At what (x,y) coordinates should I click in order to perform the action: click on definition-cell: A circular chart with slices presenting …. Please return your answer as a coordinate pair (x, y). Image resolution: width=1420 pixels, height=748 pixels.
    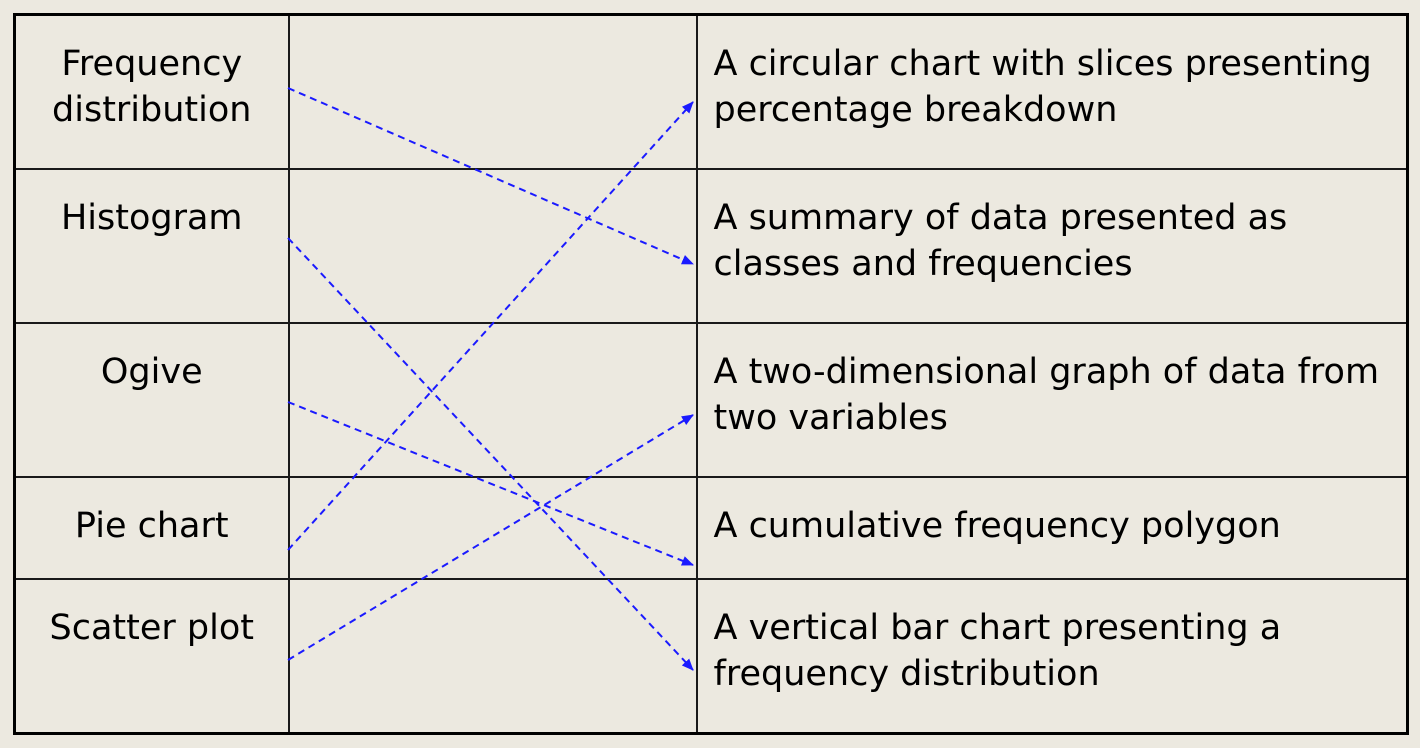
    Looking at the image, I should click on (1052, 91).